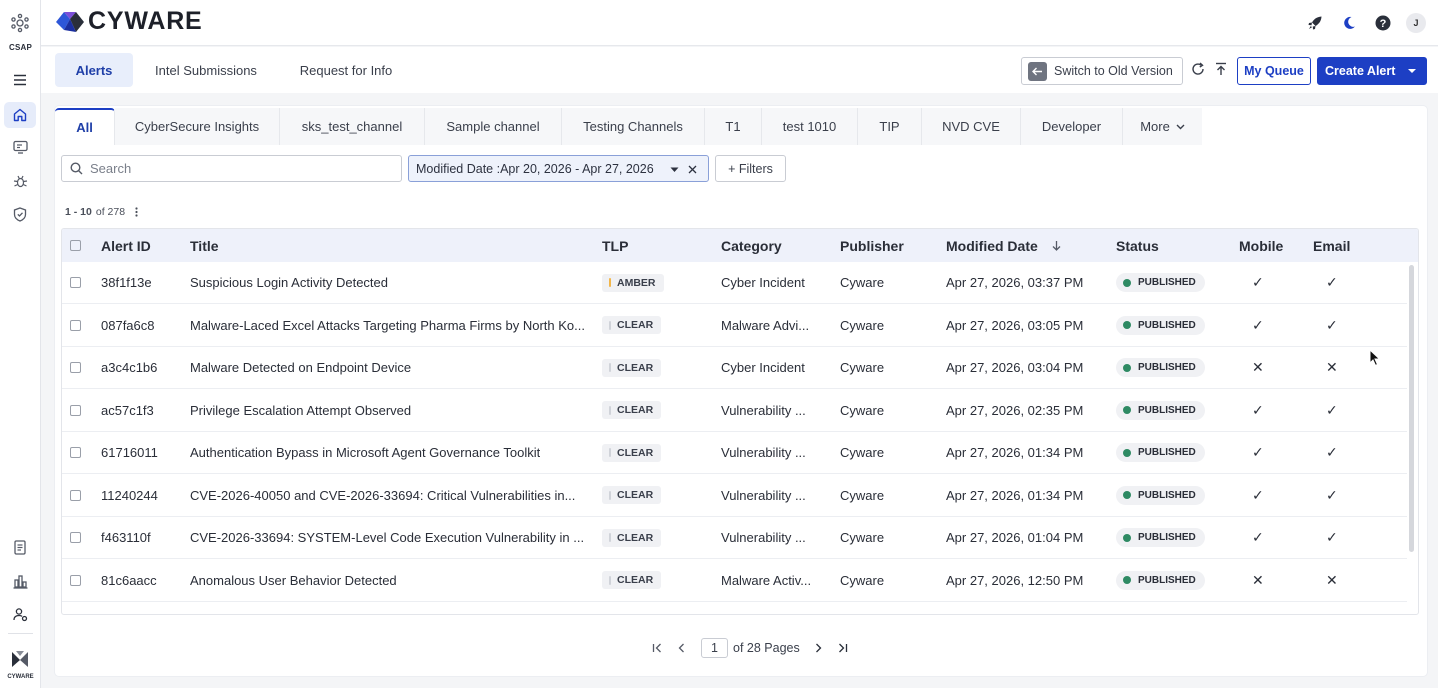 The width and height of the screenshot is (1438, 688). What do you see at coordinates (681, 648) in the screenshot?
I see `prev-page-icon` at bounding box center [681, 648].